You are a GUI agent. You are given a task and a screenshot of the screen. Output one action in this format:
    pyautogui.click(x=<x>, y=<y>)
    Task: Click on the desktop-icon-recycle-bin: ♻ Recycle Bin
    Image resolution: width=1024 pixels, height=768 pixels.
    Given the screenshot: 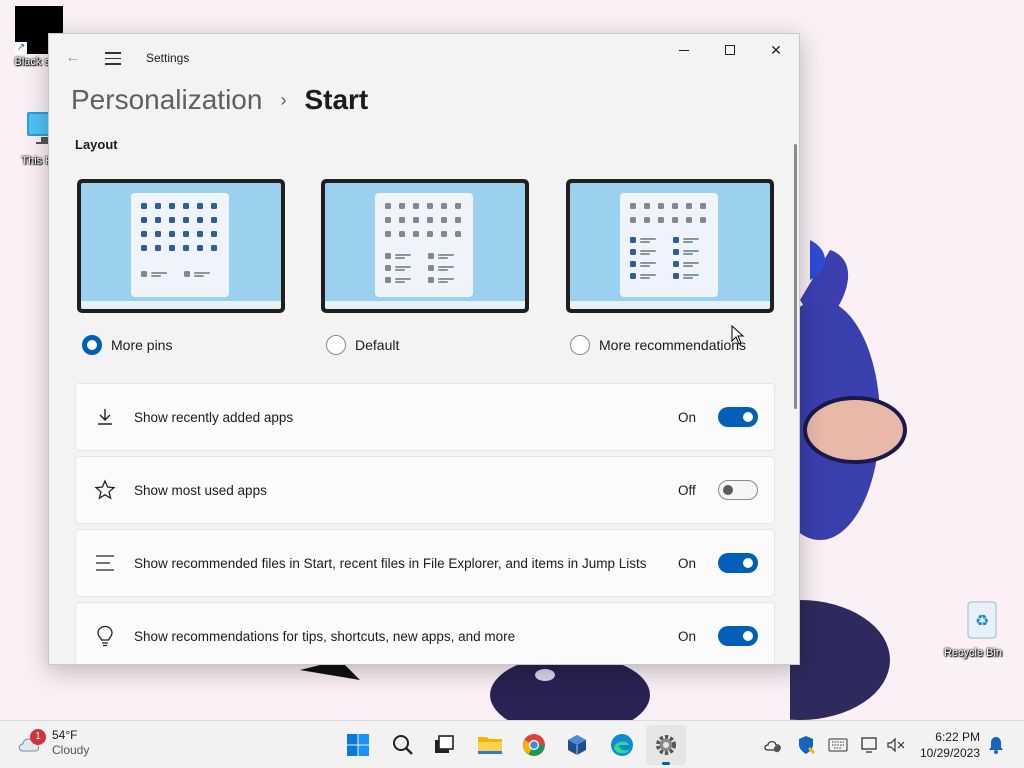 What is the action you would take?
    pyautogui.click(x=973, y=627)
    